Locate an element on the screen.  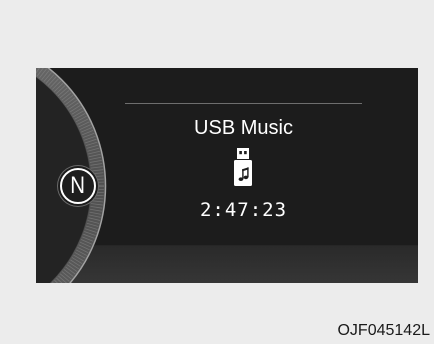
gear-letter: N is located at coordinates (78, 185).